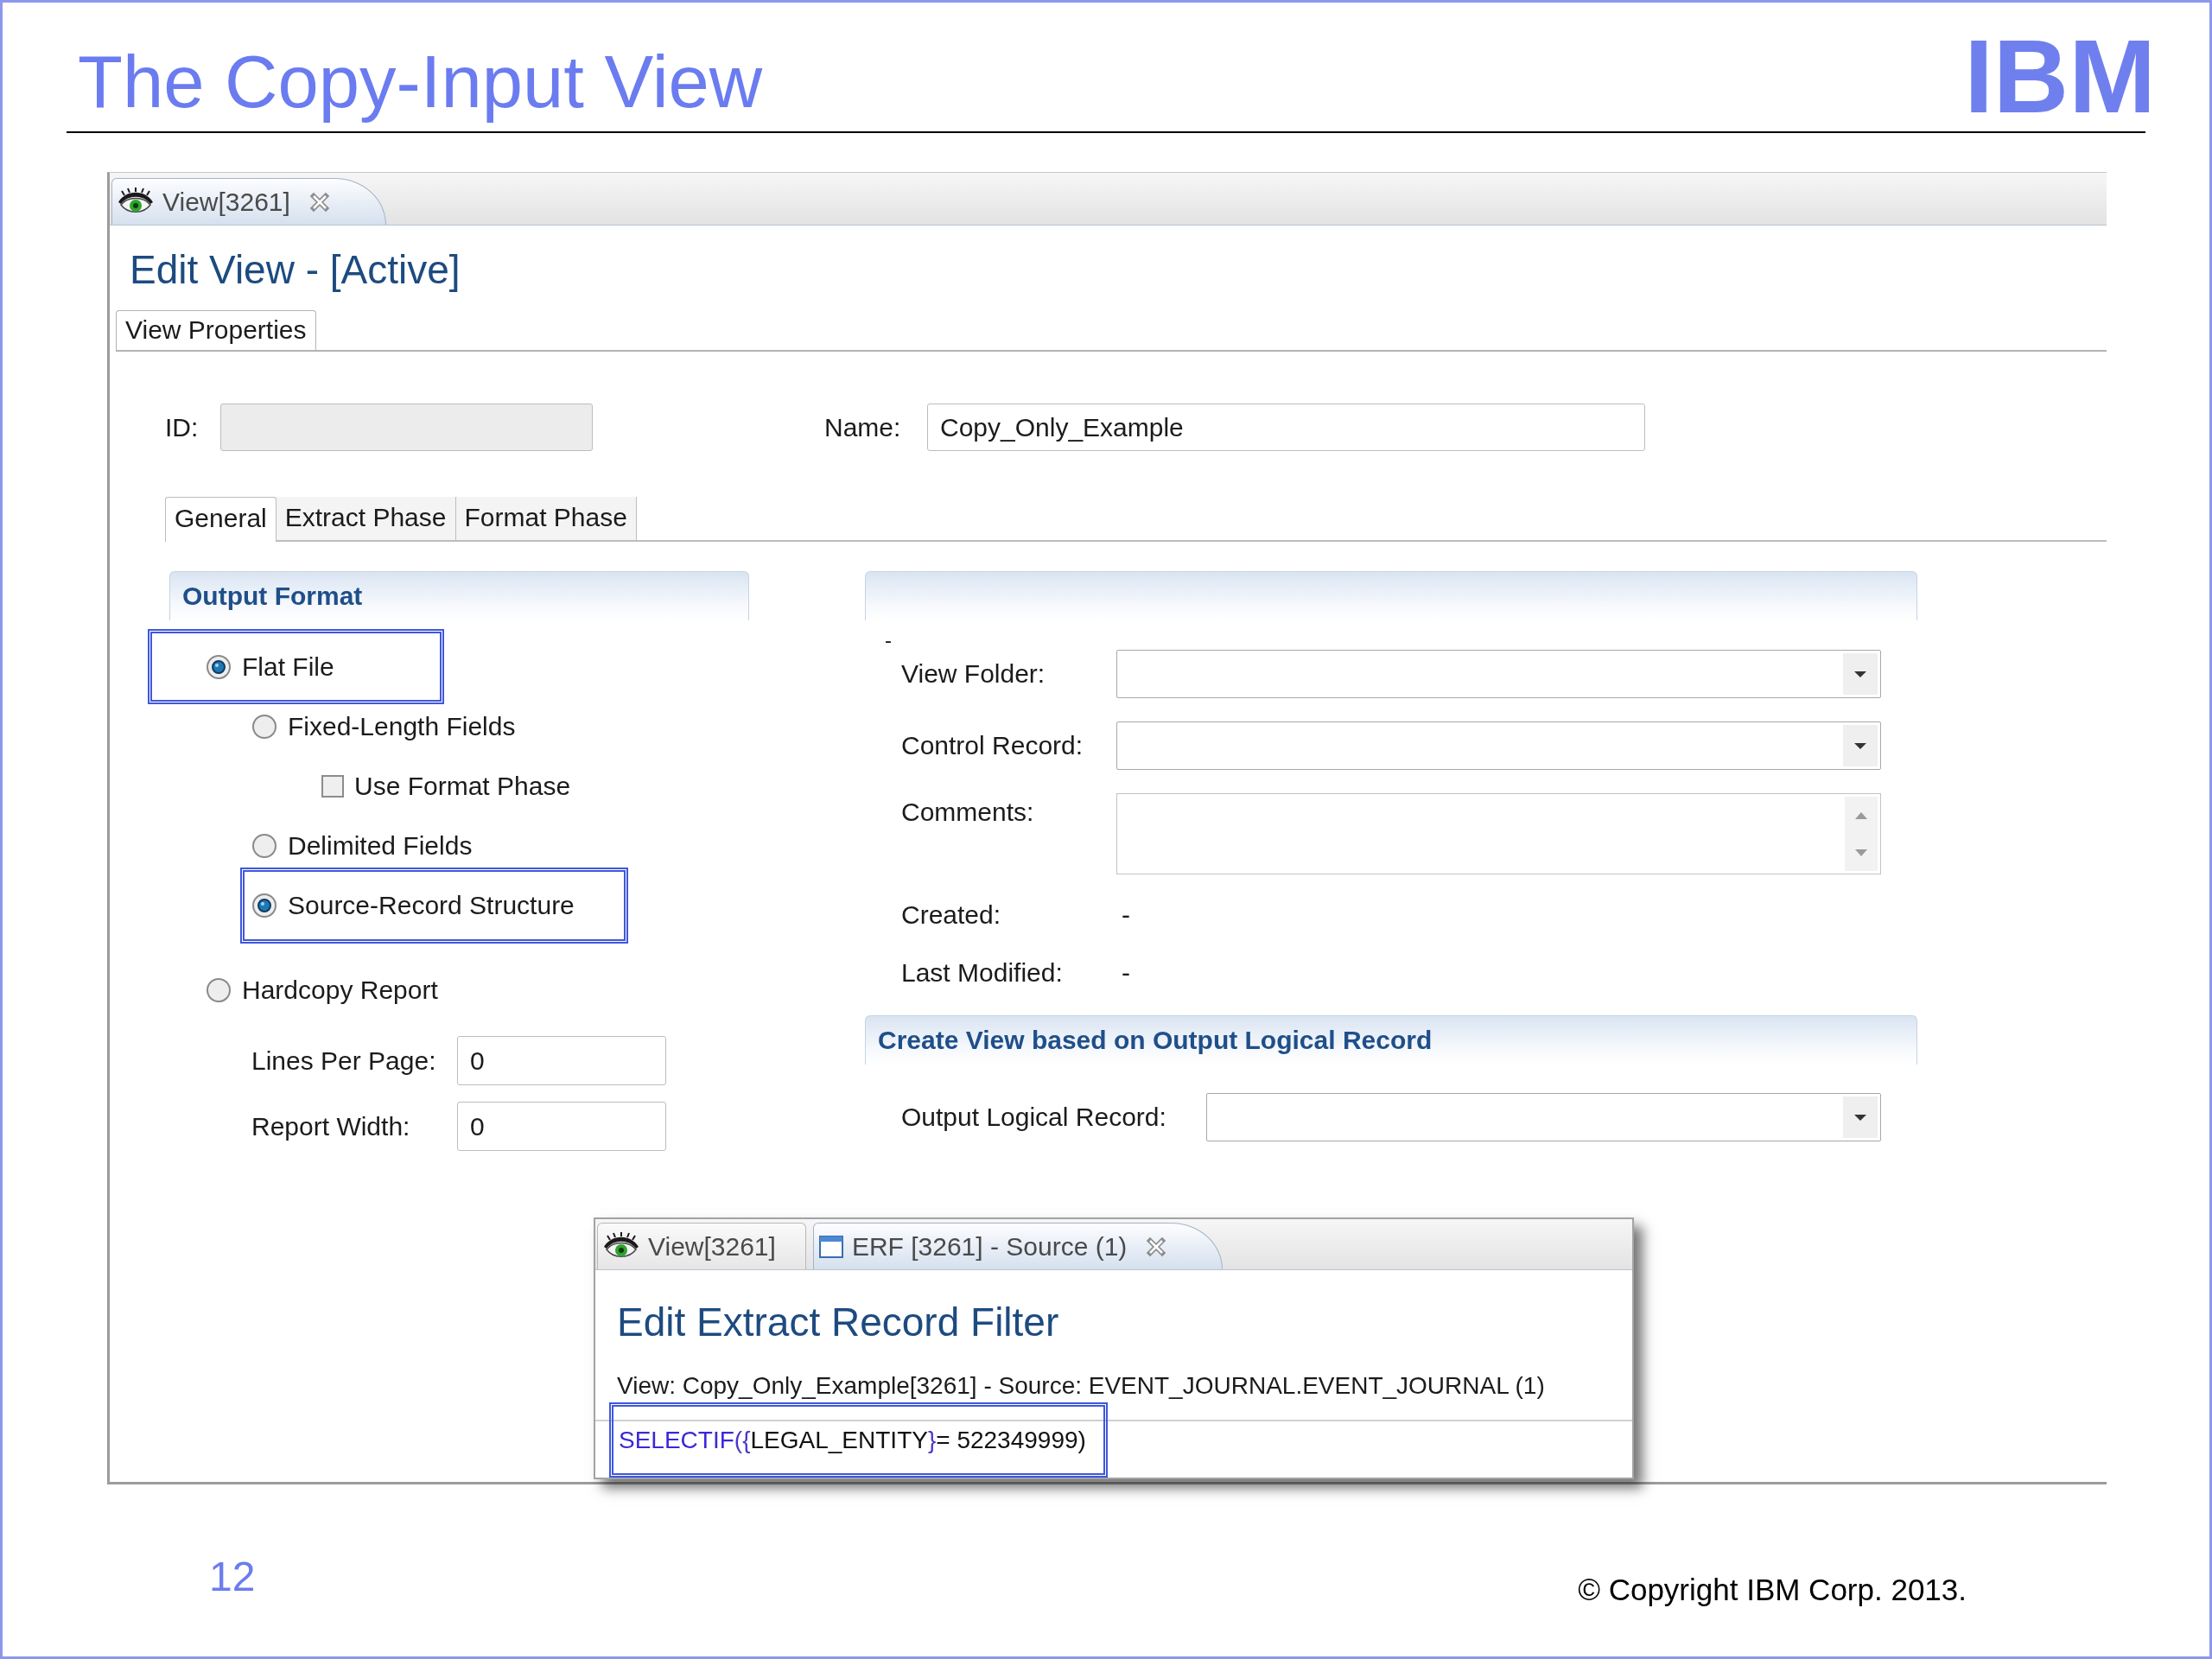 The width and height of the screenshot is (2212, 1659). Describe the element at coordinates (366, 518) in the screenshot. I see `section-tab: Extract Phase` at that location.